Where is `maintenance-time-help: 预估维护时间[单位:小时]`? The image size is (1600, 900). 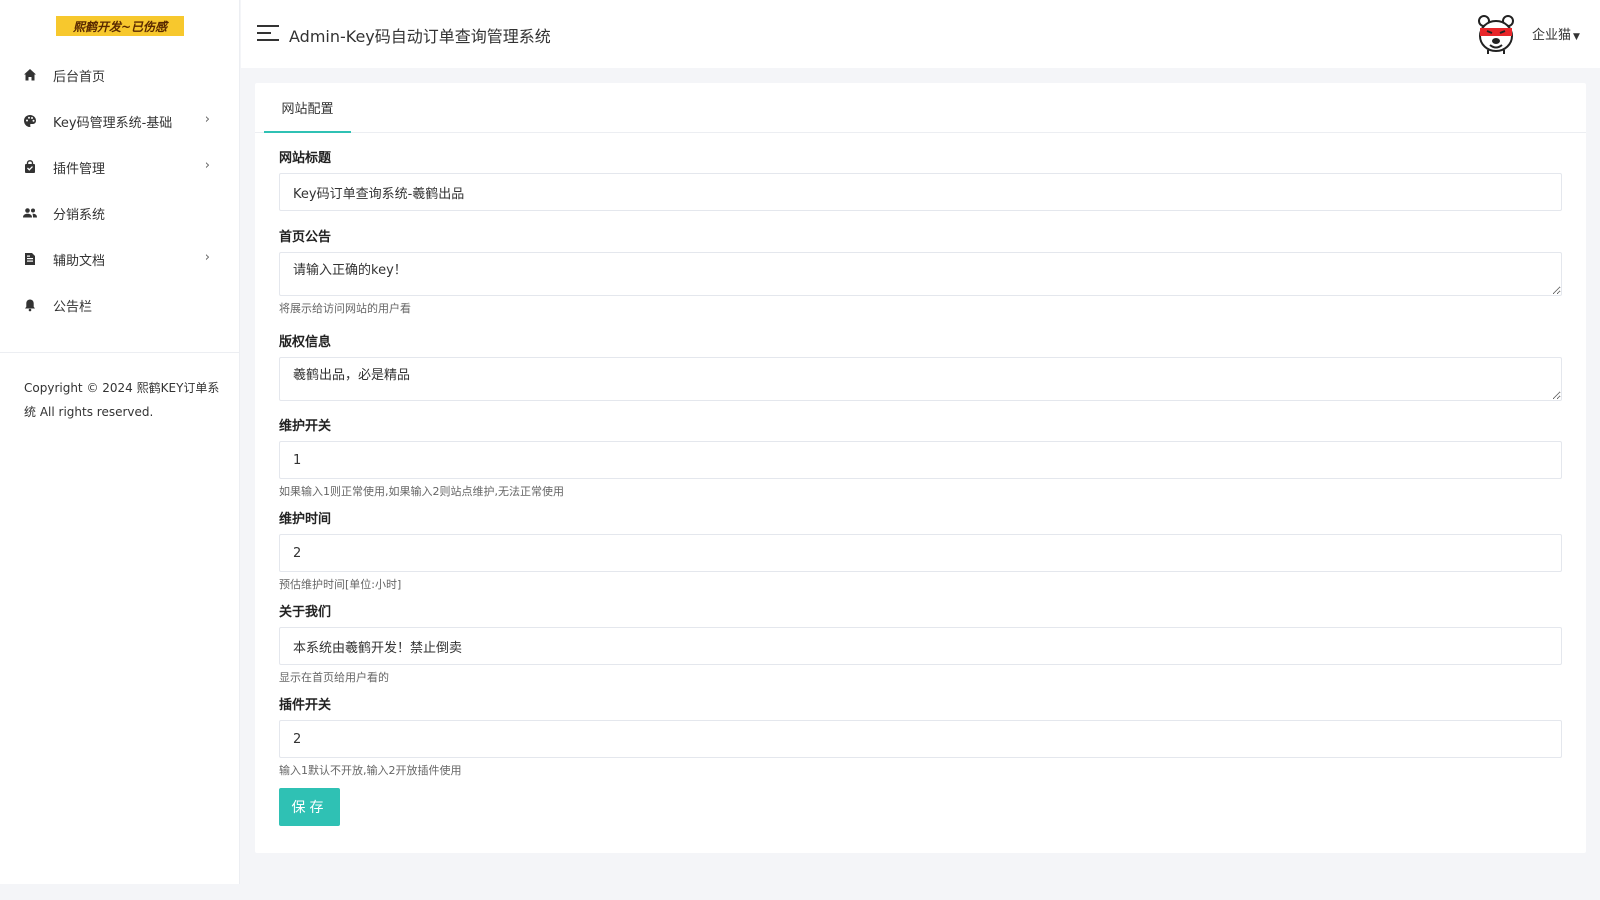 maintenance-time-help: 预估维护时间[单位:小时] is located at coordinates (340, 584).